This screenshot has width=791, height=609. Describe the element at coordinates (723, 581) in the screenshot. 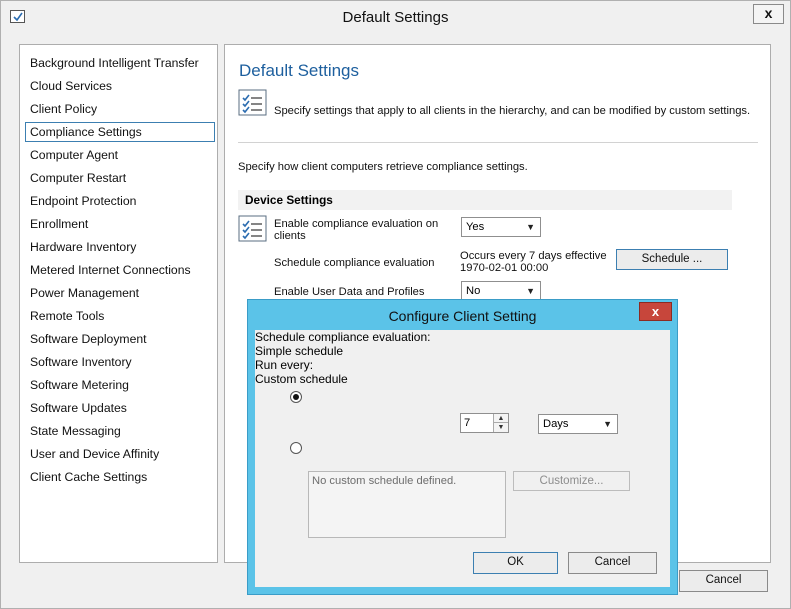

I see `cancel-button: Cancel` at that location.